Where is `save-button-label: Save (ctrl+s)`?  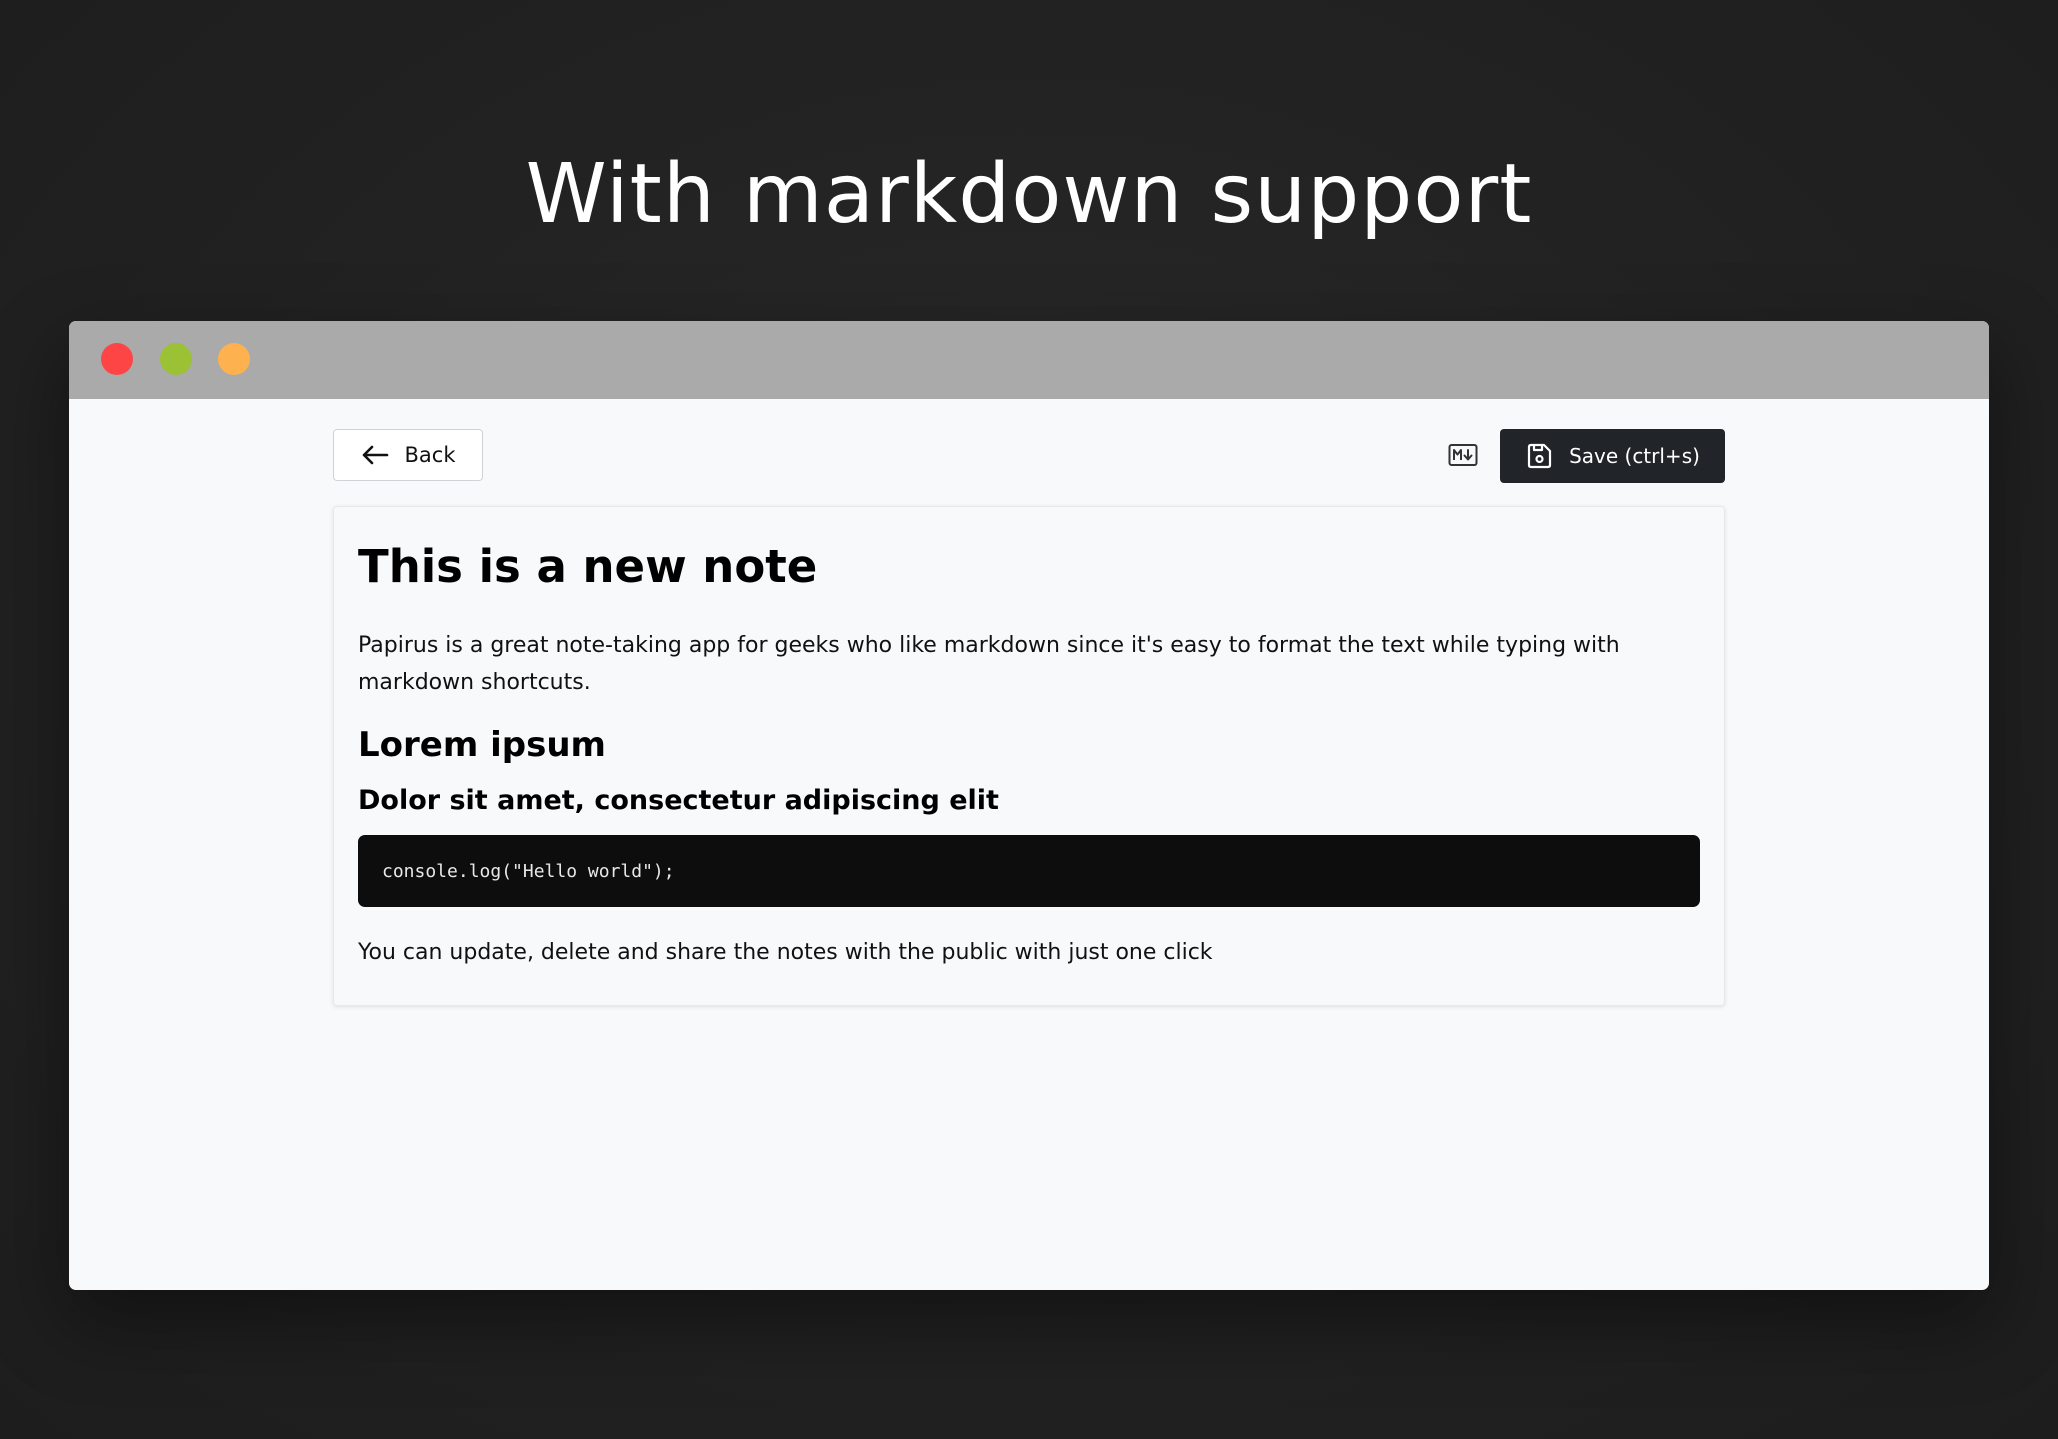
save-button-label: Save (ctrl+s) is located at coordinates (1634, 456).